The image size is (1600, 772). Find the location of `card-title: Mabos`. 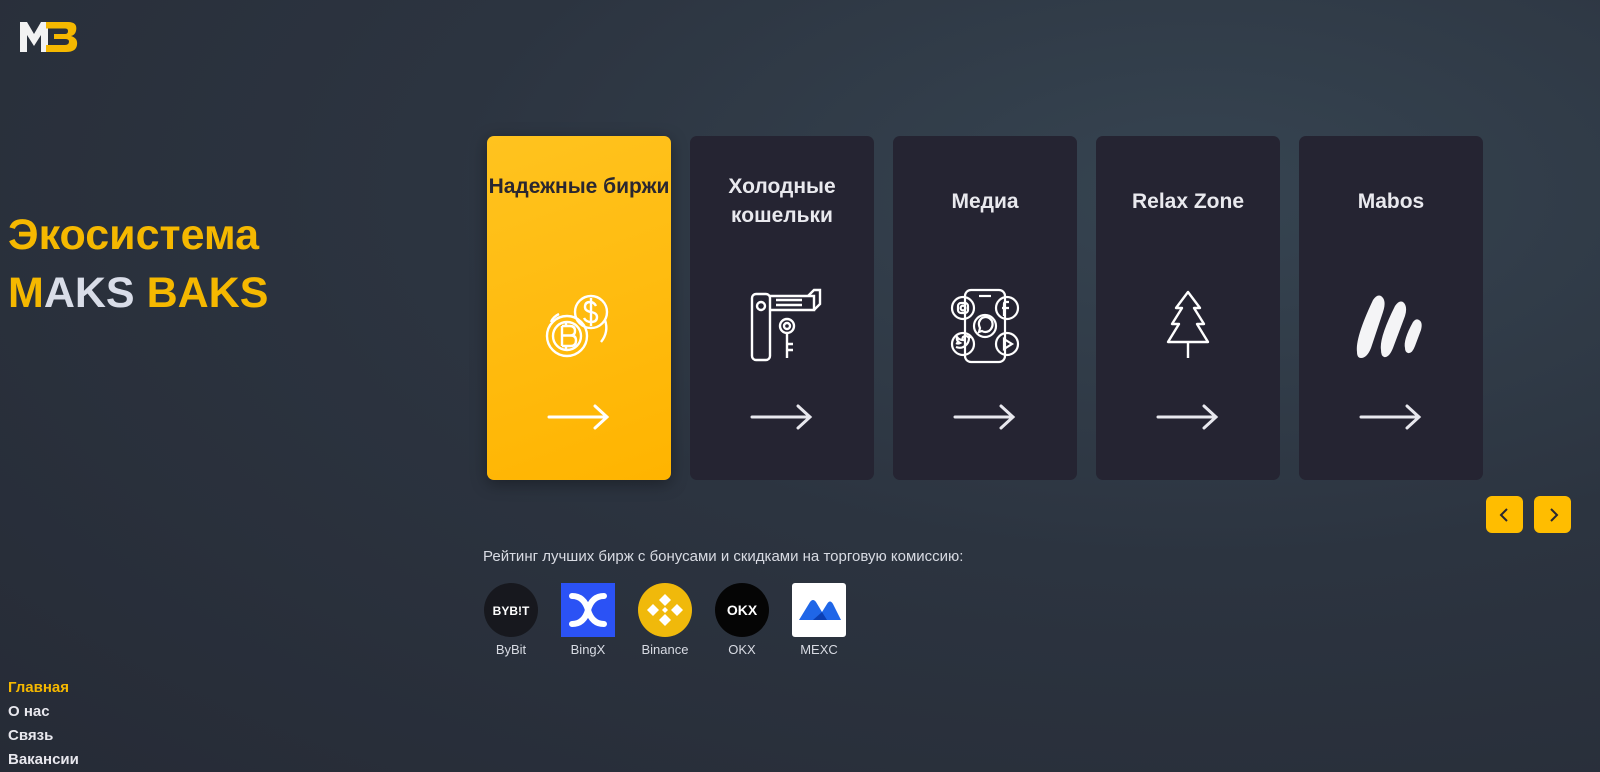

card-title: Mabos is located at coordinates (1391, 201).